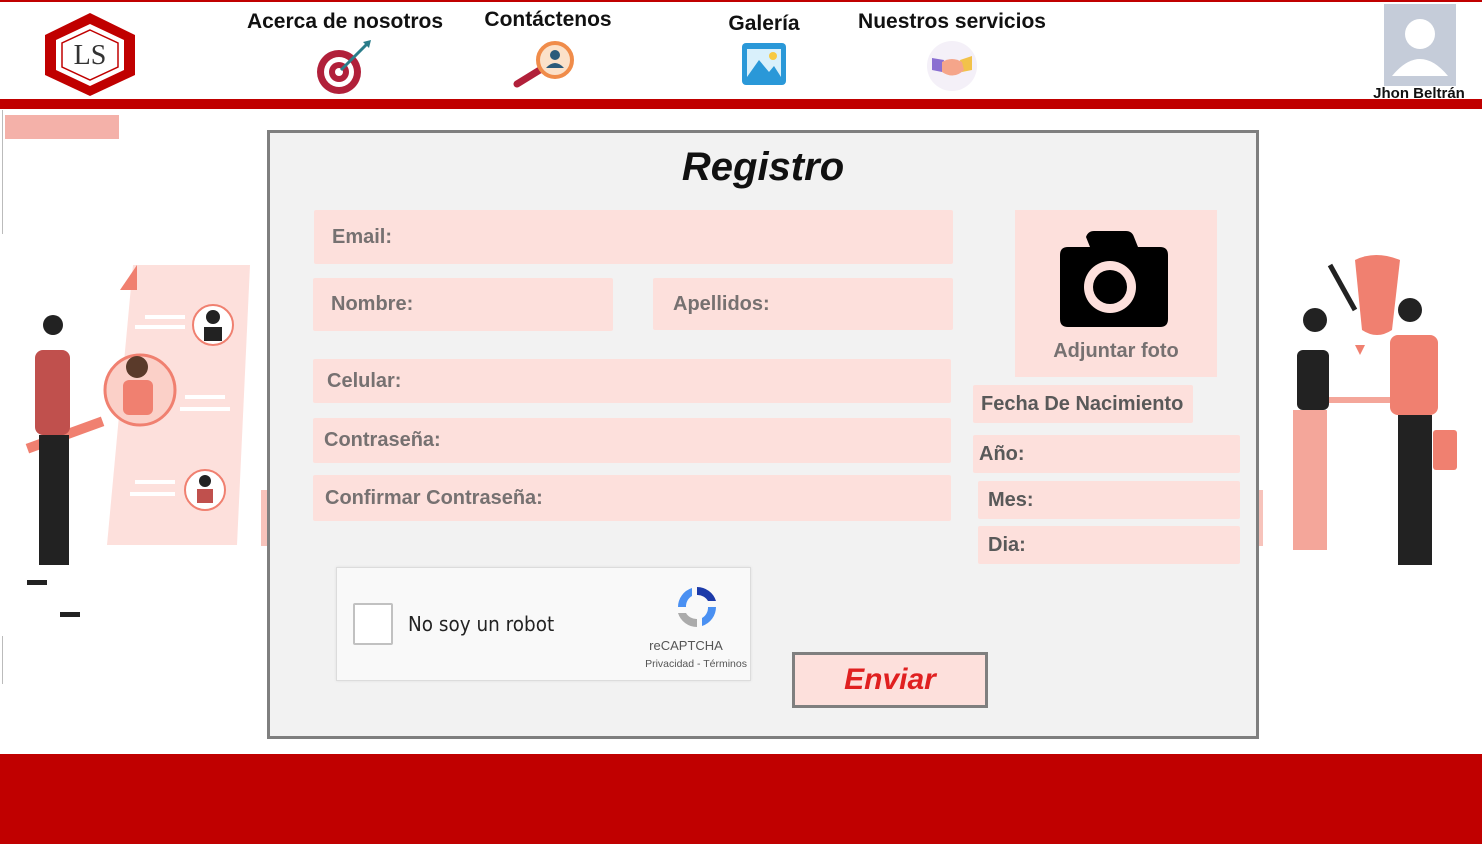 Image resolution: width=1482 pixels, height=844 pixels. What do you see at coordinates (364, 380) in the screenshot?
I see `celular-label: Celular:` at bounding box center [364, 380].